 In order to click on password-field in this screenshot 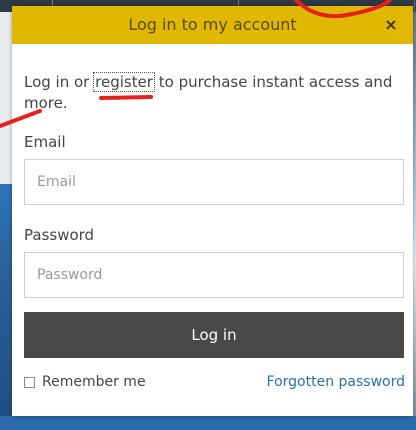, I will do `click(214, 275)`.